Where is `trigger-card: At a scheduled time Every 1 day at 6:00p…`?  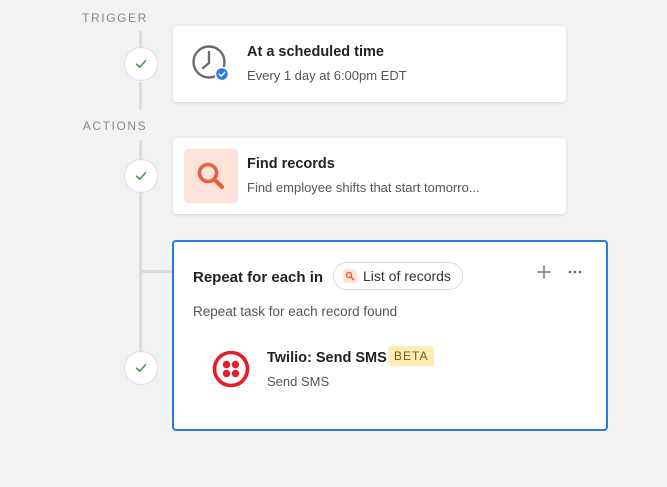 trigger-card: At a scheduled time Every 1 day at 6:00p… is located at coordinates (369, 64).